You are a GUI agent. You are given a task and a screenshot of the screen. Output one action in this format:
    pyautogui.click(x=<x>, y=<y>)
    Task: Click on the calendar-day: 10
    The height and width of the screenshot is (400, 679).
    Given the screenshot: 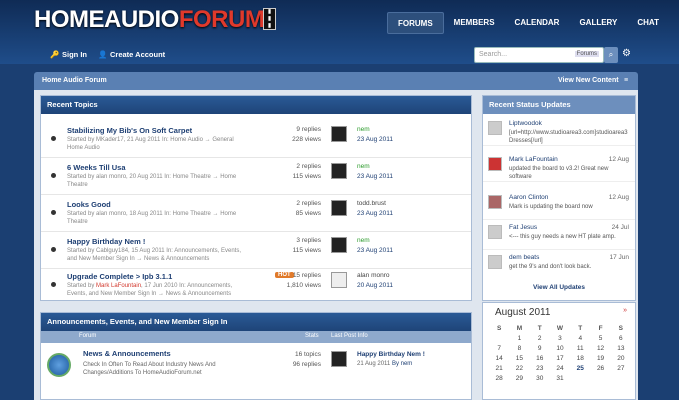 What is the action you would take?
    pyautogui.click(x=560, y=348)
    